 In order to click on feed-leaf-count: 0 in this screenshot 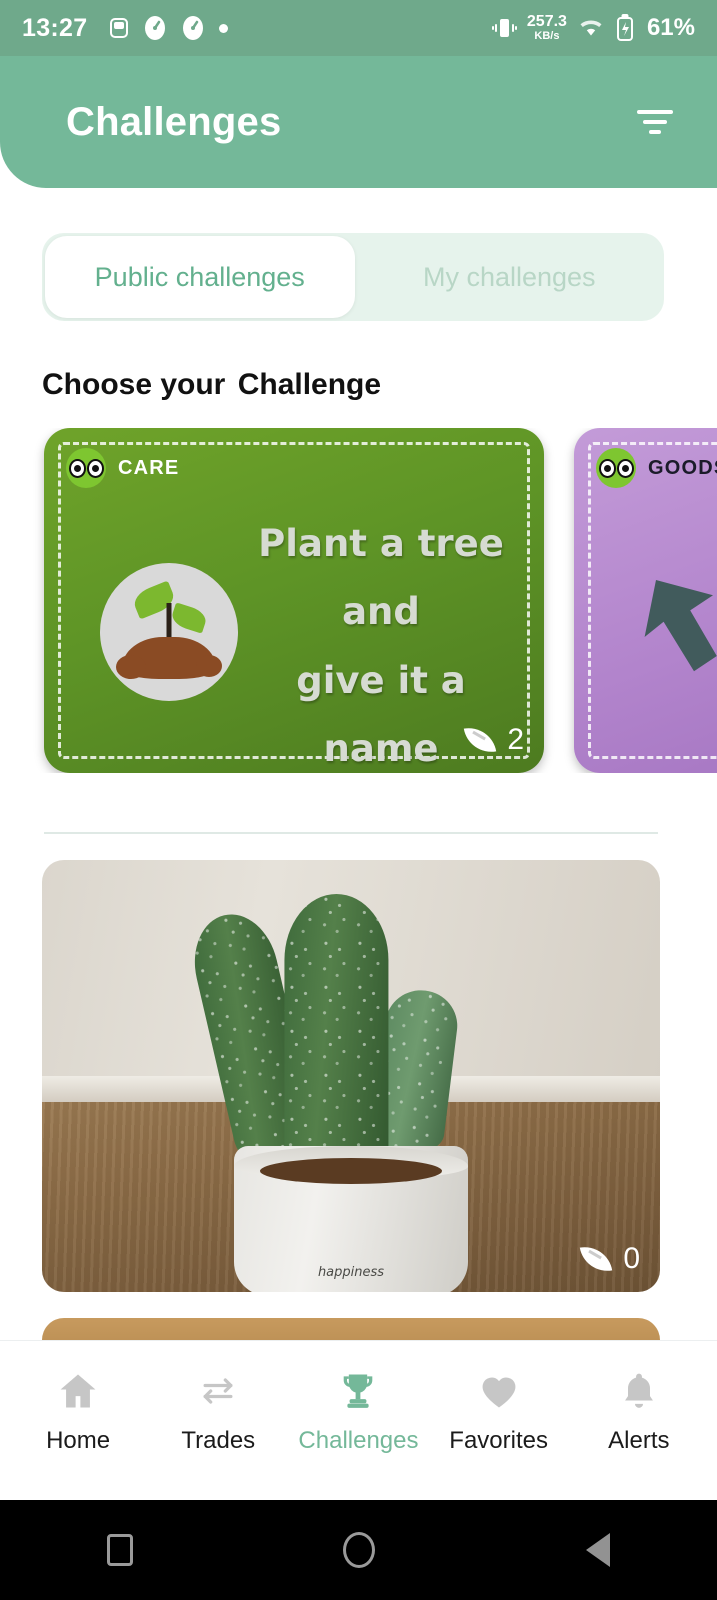, I will do `click(610, 1259)`.